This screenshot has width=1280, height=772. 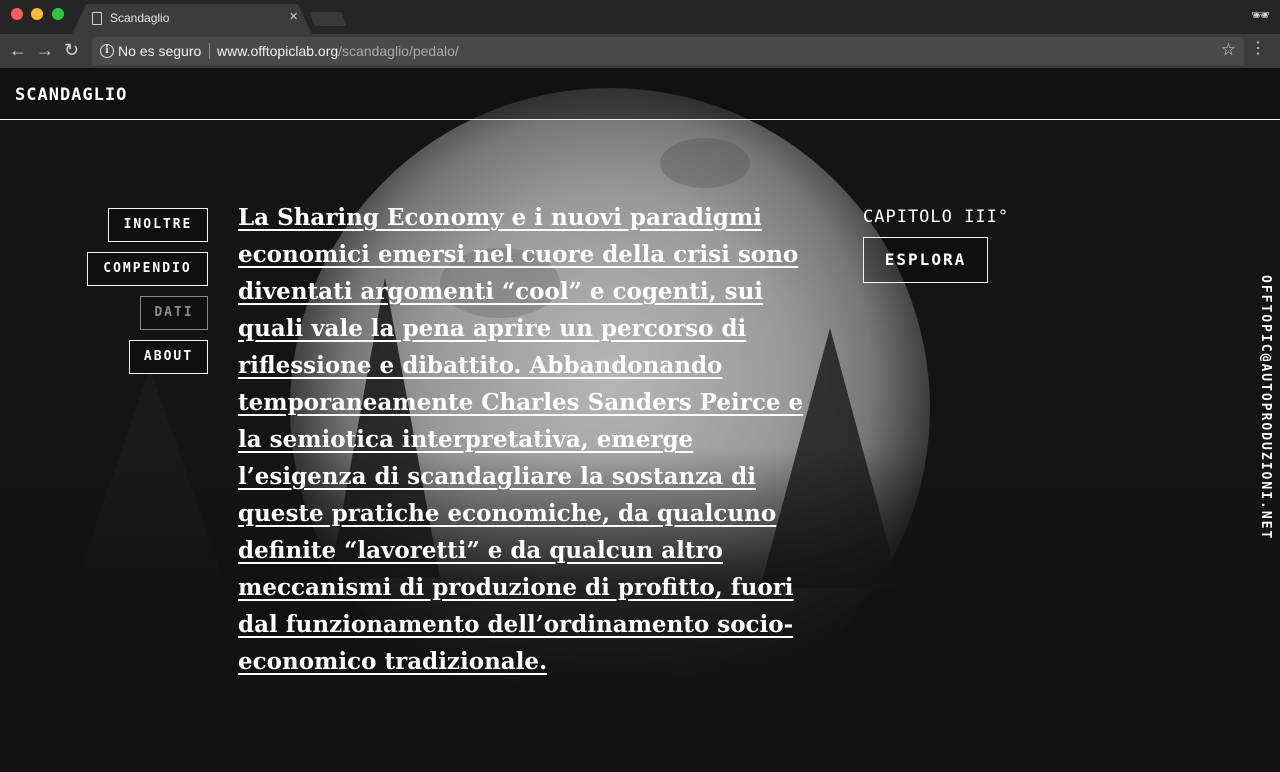 I want to click on contact-email: OFFTOPIC@AUTOPRODUZIONI.NET, so click(x=1265, y=407).